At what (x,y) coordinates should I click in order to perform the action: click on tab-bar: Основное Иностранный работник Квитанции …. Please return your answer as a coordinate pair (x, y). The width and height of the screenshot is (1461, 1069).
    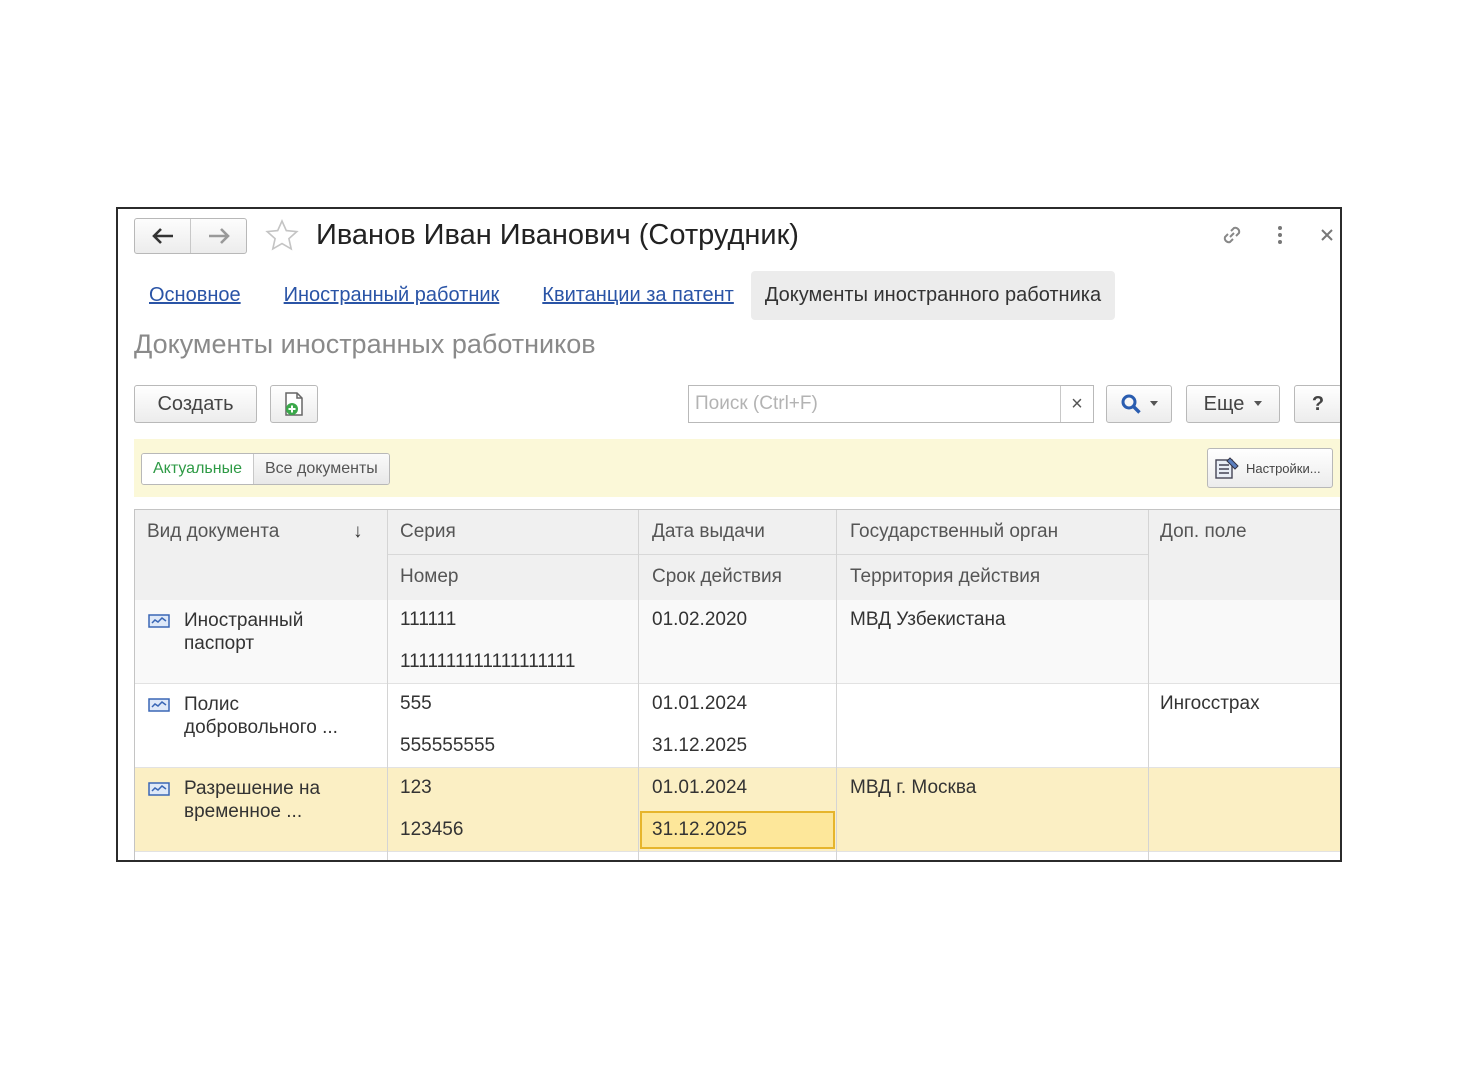
    Looking at the image, I should click on (626, 295).